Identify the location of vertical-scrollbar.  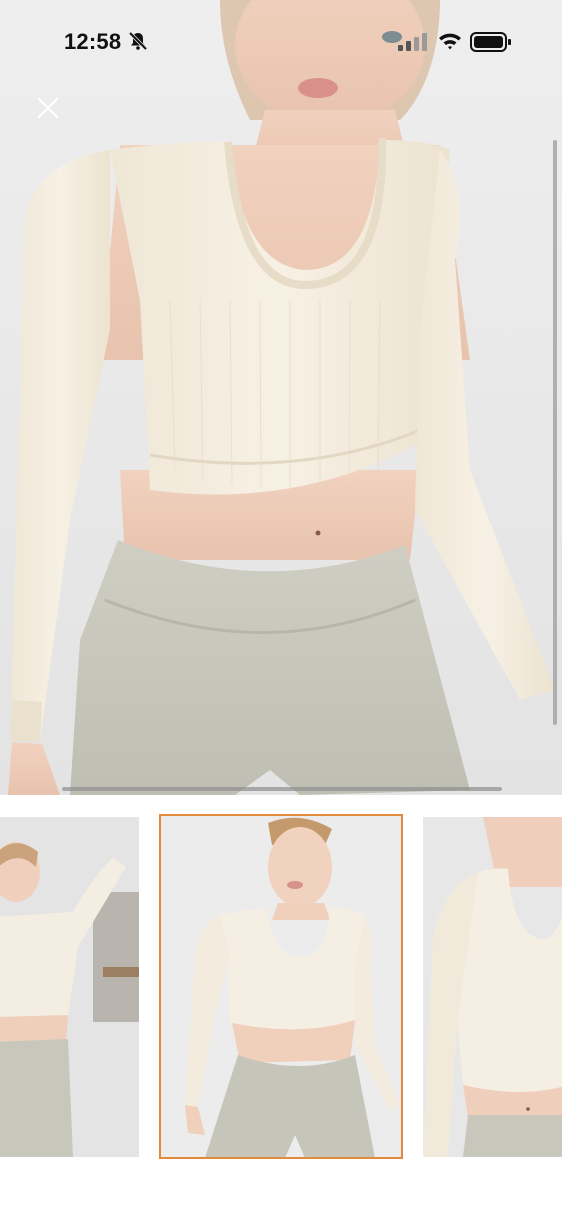
(555, 432).